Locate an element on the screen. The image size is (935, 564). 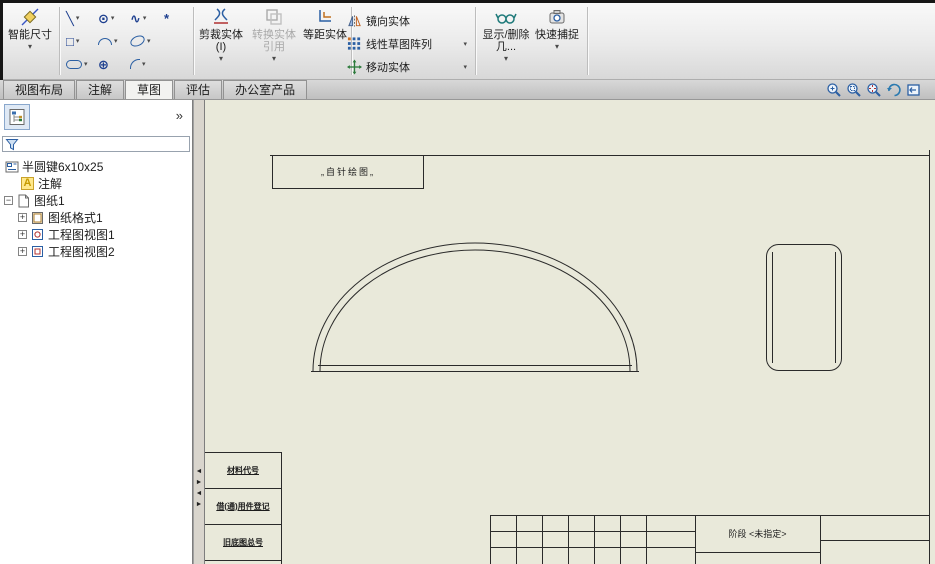
half-round-key-front-view is located at coordinates (475, 307).